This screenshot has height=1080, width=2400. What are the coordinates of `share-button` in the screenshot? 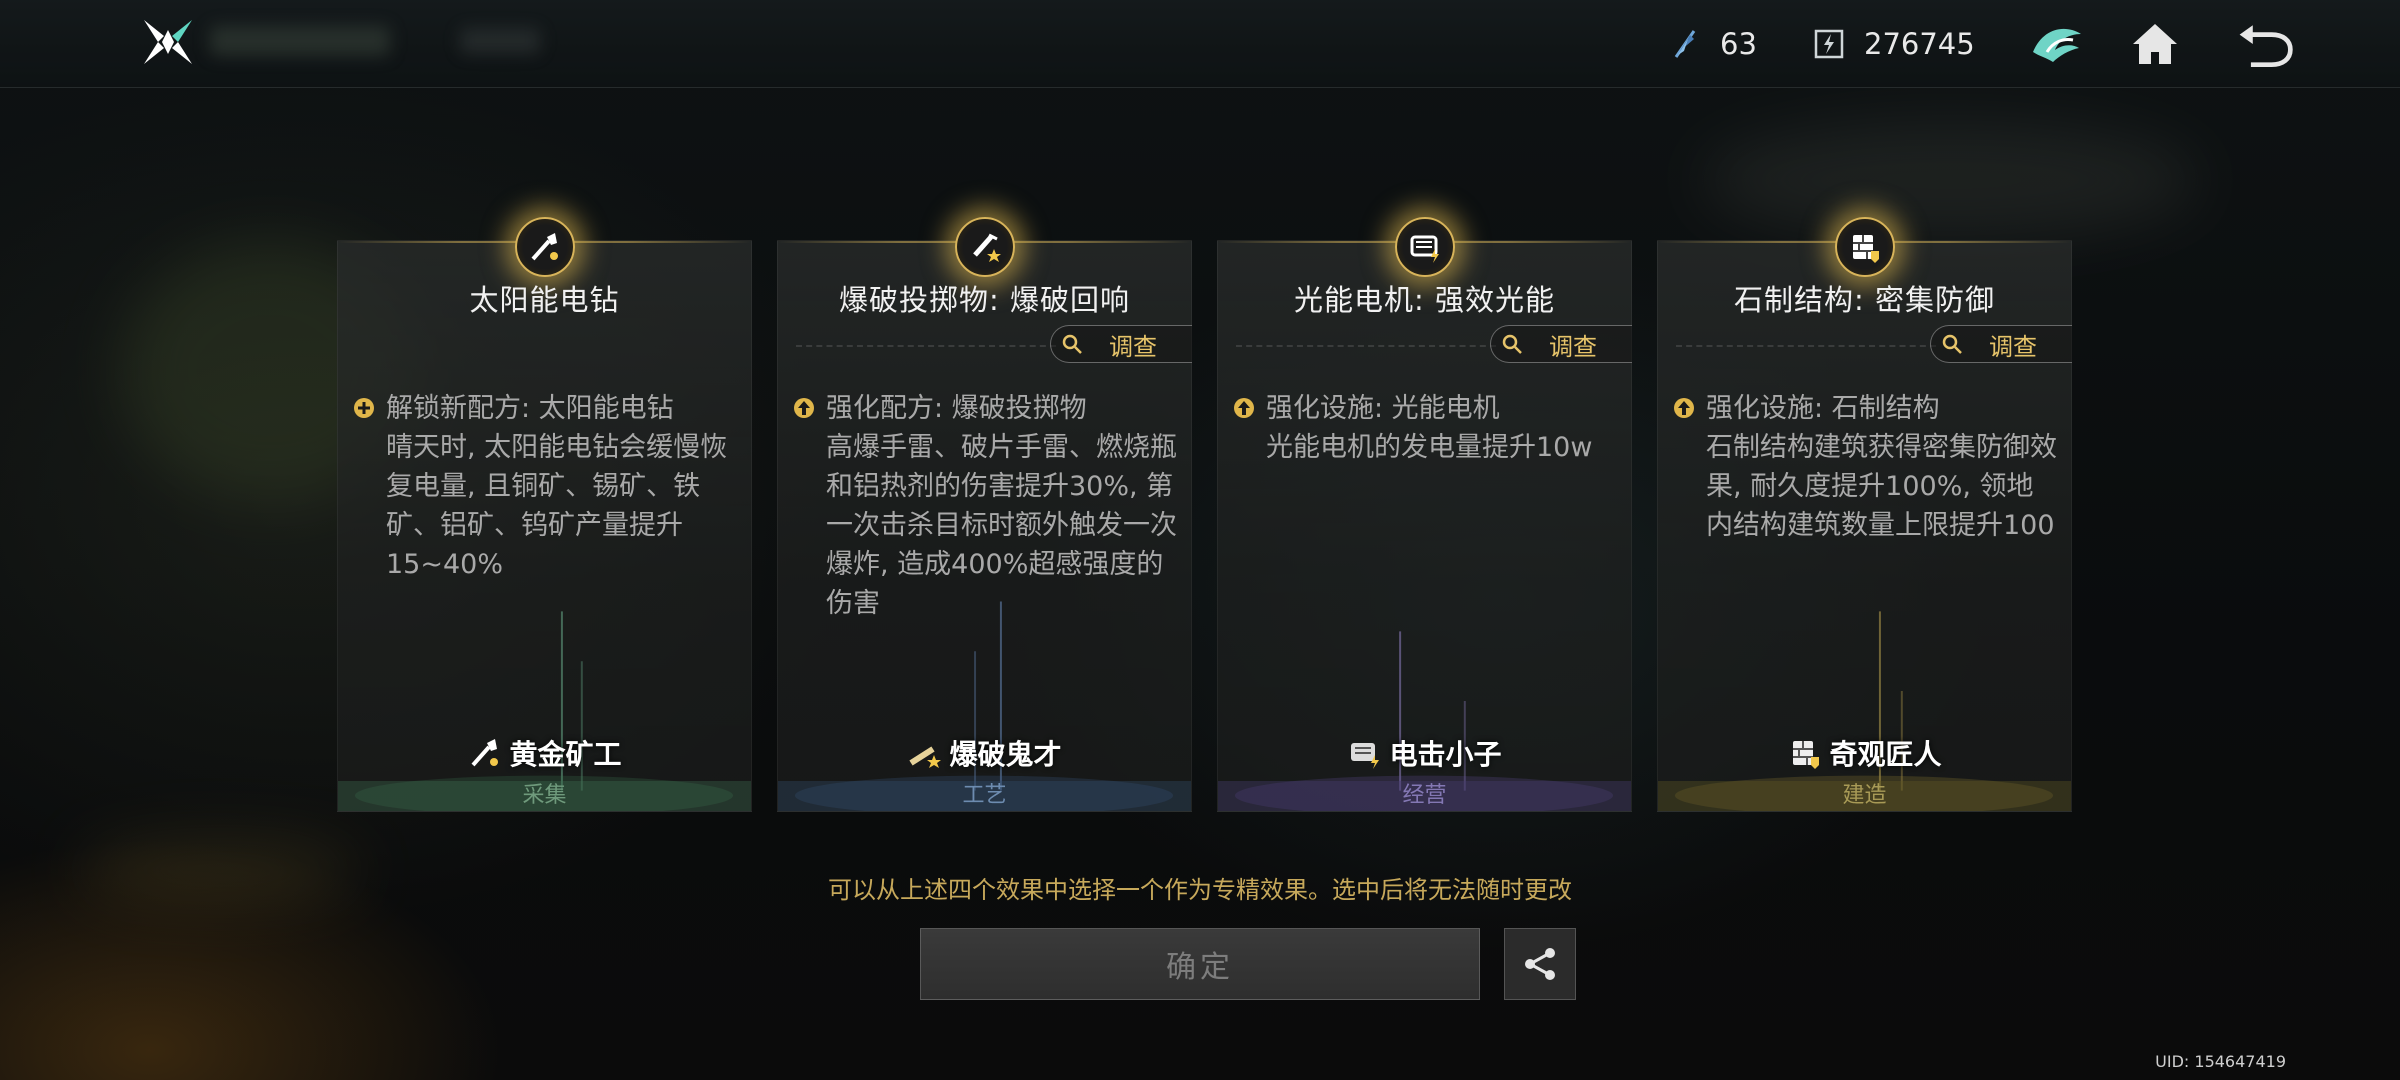 It's located at (1540, 964).